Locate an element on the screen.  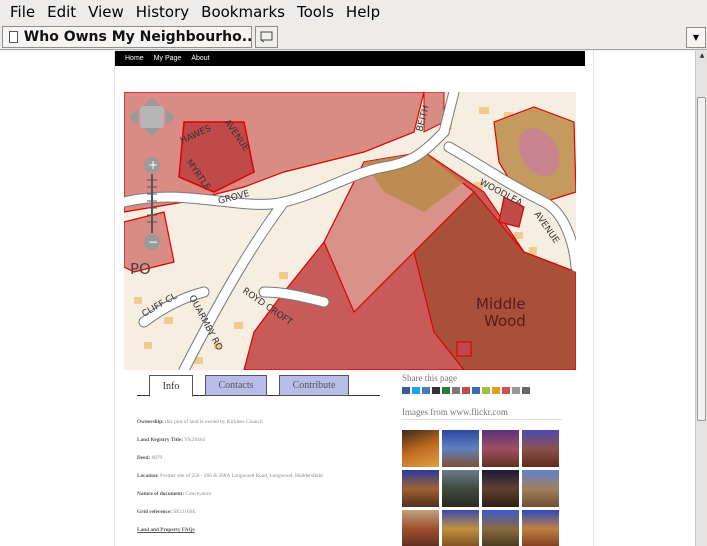
menu-history: History is located at coordinates (162, 12).